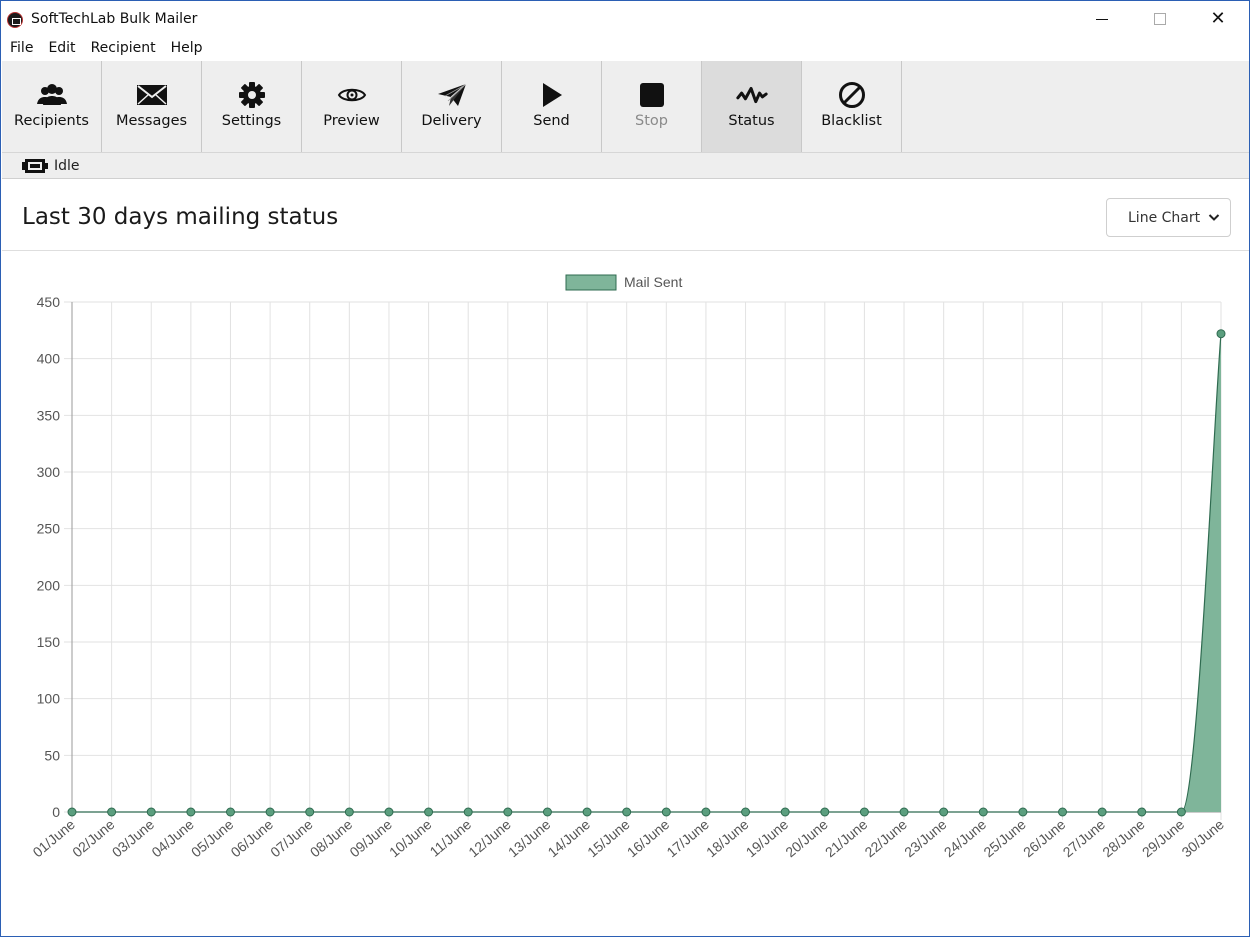  Describe the element at coordinates (52, 755) in the screenshot. I see `y-tick-label: 50` at that location.